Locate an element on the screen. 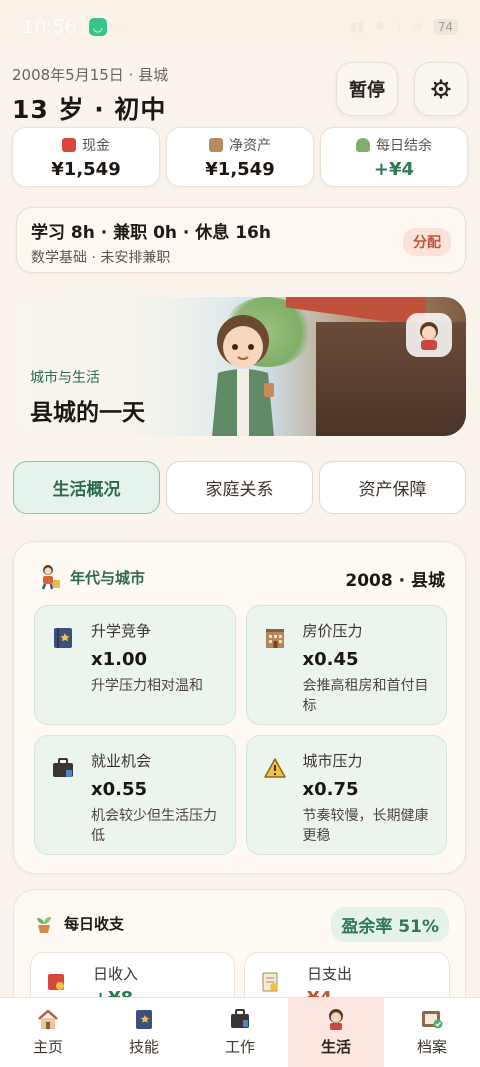 The image size is (480, 1067). boy-illustration is located at coordinates (243, 375).